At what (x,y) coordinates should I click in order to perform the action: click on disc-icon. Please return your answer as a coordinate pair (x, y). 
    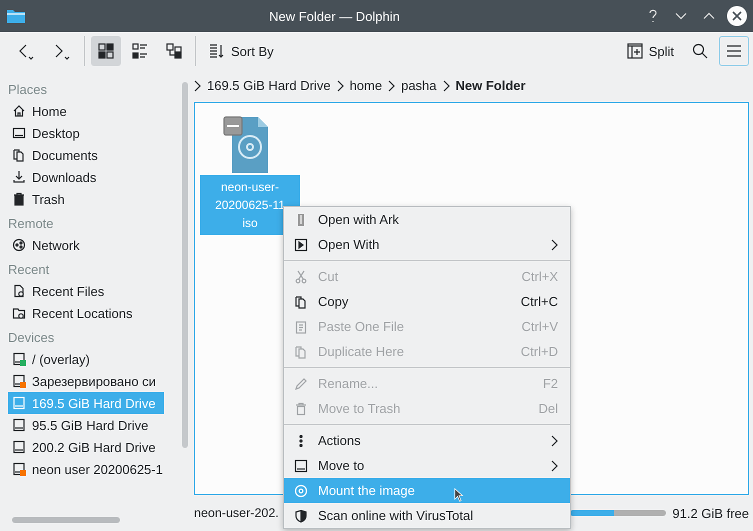
    Looking at the image, I should click on (301, 491).